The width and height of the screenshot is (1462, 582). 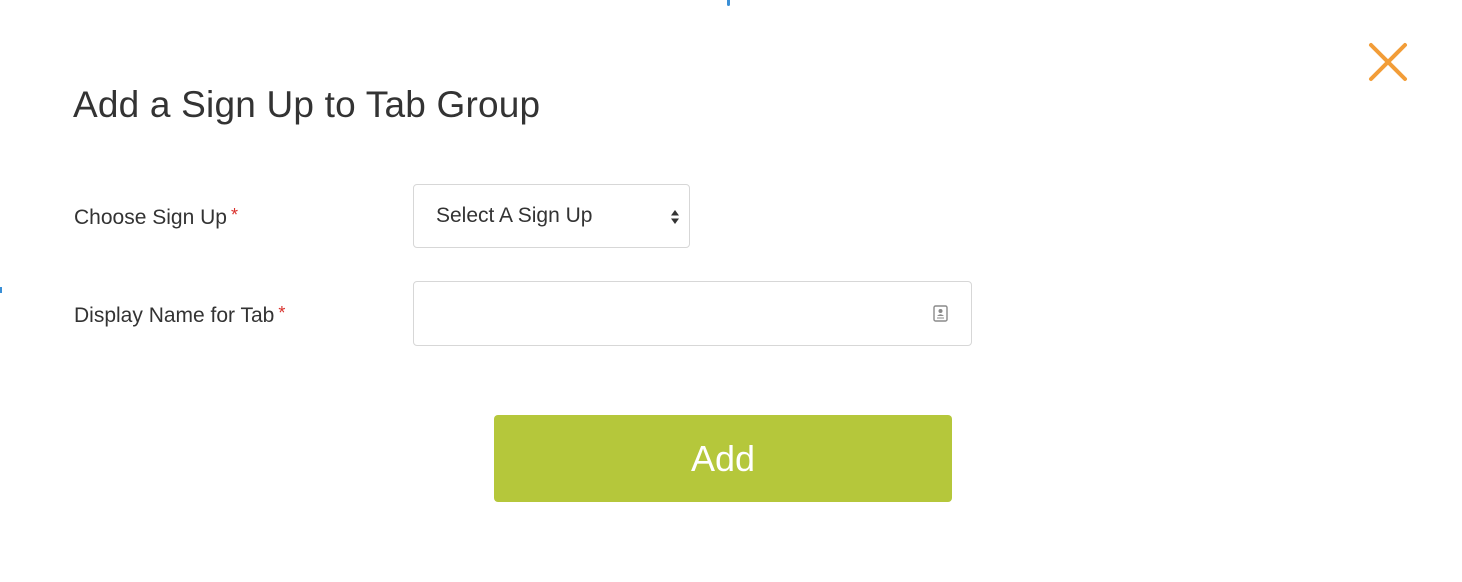 I want to click on display-name-field, so click(x=692, y=313).